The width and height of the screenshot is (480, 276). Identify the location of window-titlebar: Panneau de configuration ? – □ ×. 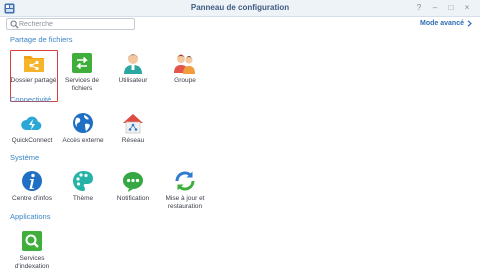
(240, 8).